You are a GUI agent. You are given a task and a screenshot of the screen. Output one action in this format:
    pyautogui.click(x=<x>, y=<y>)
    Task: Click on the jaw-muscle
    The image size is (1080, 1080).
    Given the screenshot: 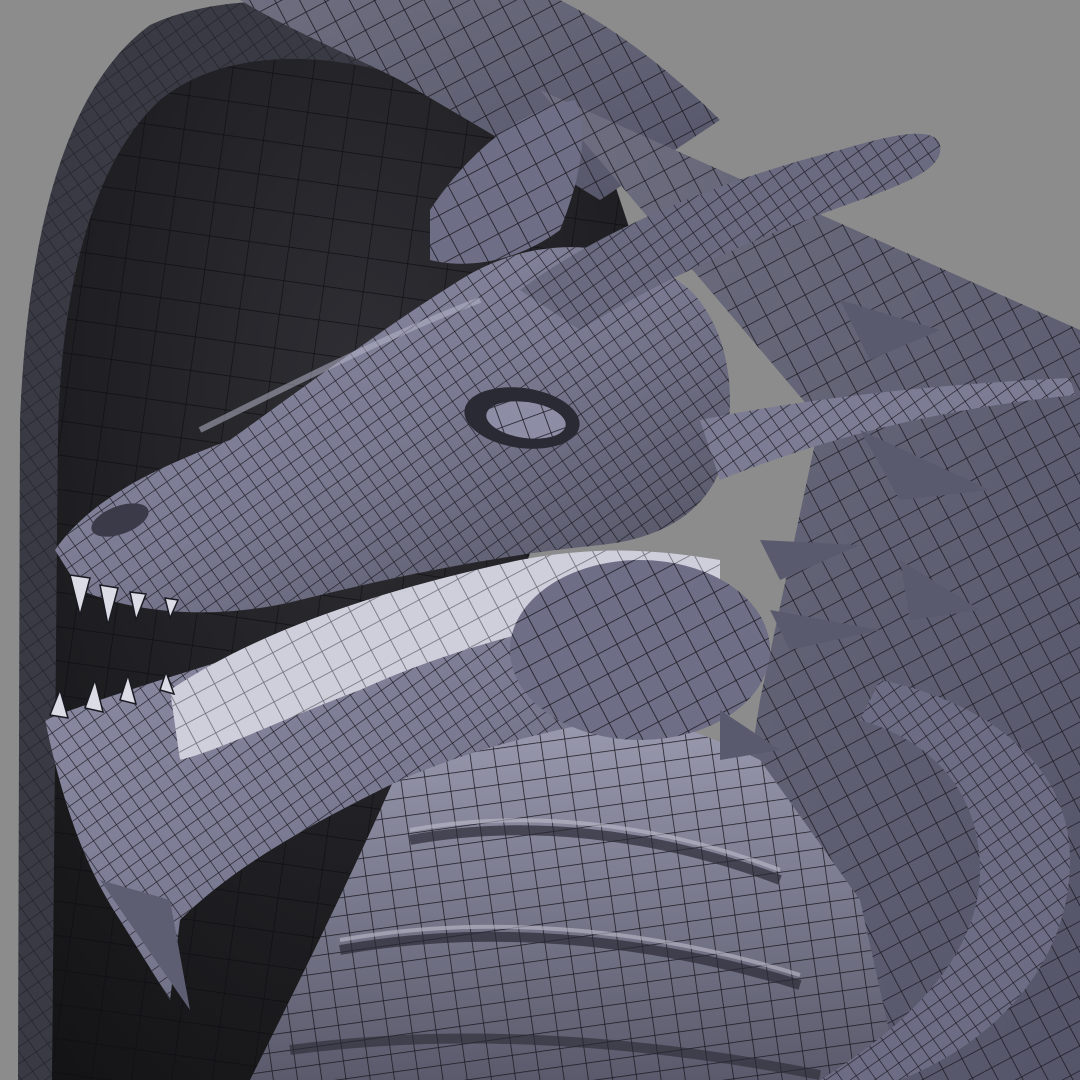 What is the action you would take?
    pyautogui.click(x=640, y=650)
    